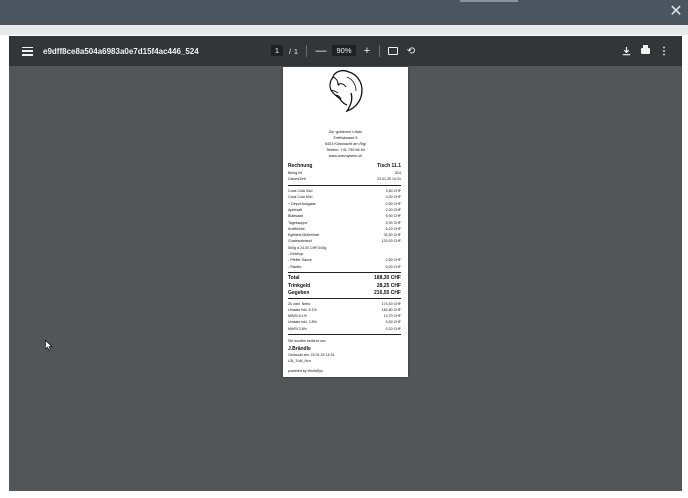 This screenshot has width=688, height=498. What do you see at coordinates (393, 260) in the screenshot?
I see `row-value: 2,50 CHF` at bounding box center [393, 260].